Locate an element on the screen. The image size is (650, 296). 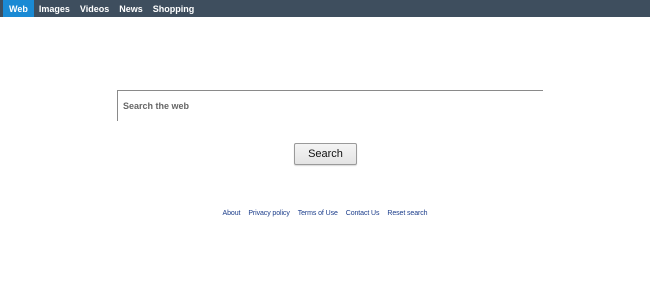
search-box is located at coordinates (330, 105).